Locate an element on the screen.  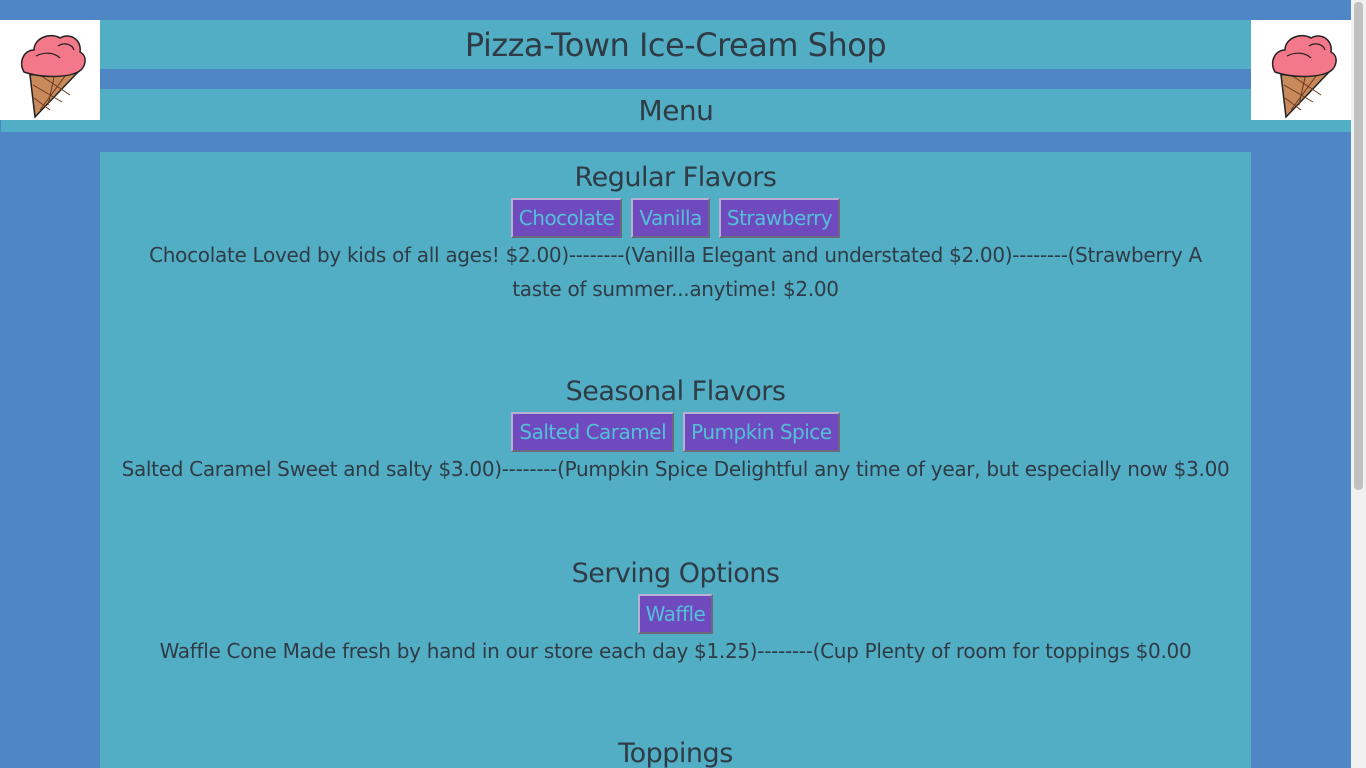
pumpkin-spice-button: Pumpkin Spice is located at coordinates (761, 432).